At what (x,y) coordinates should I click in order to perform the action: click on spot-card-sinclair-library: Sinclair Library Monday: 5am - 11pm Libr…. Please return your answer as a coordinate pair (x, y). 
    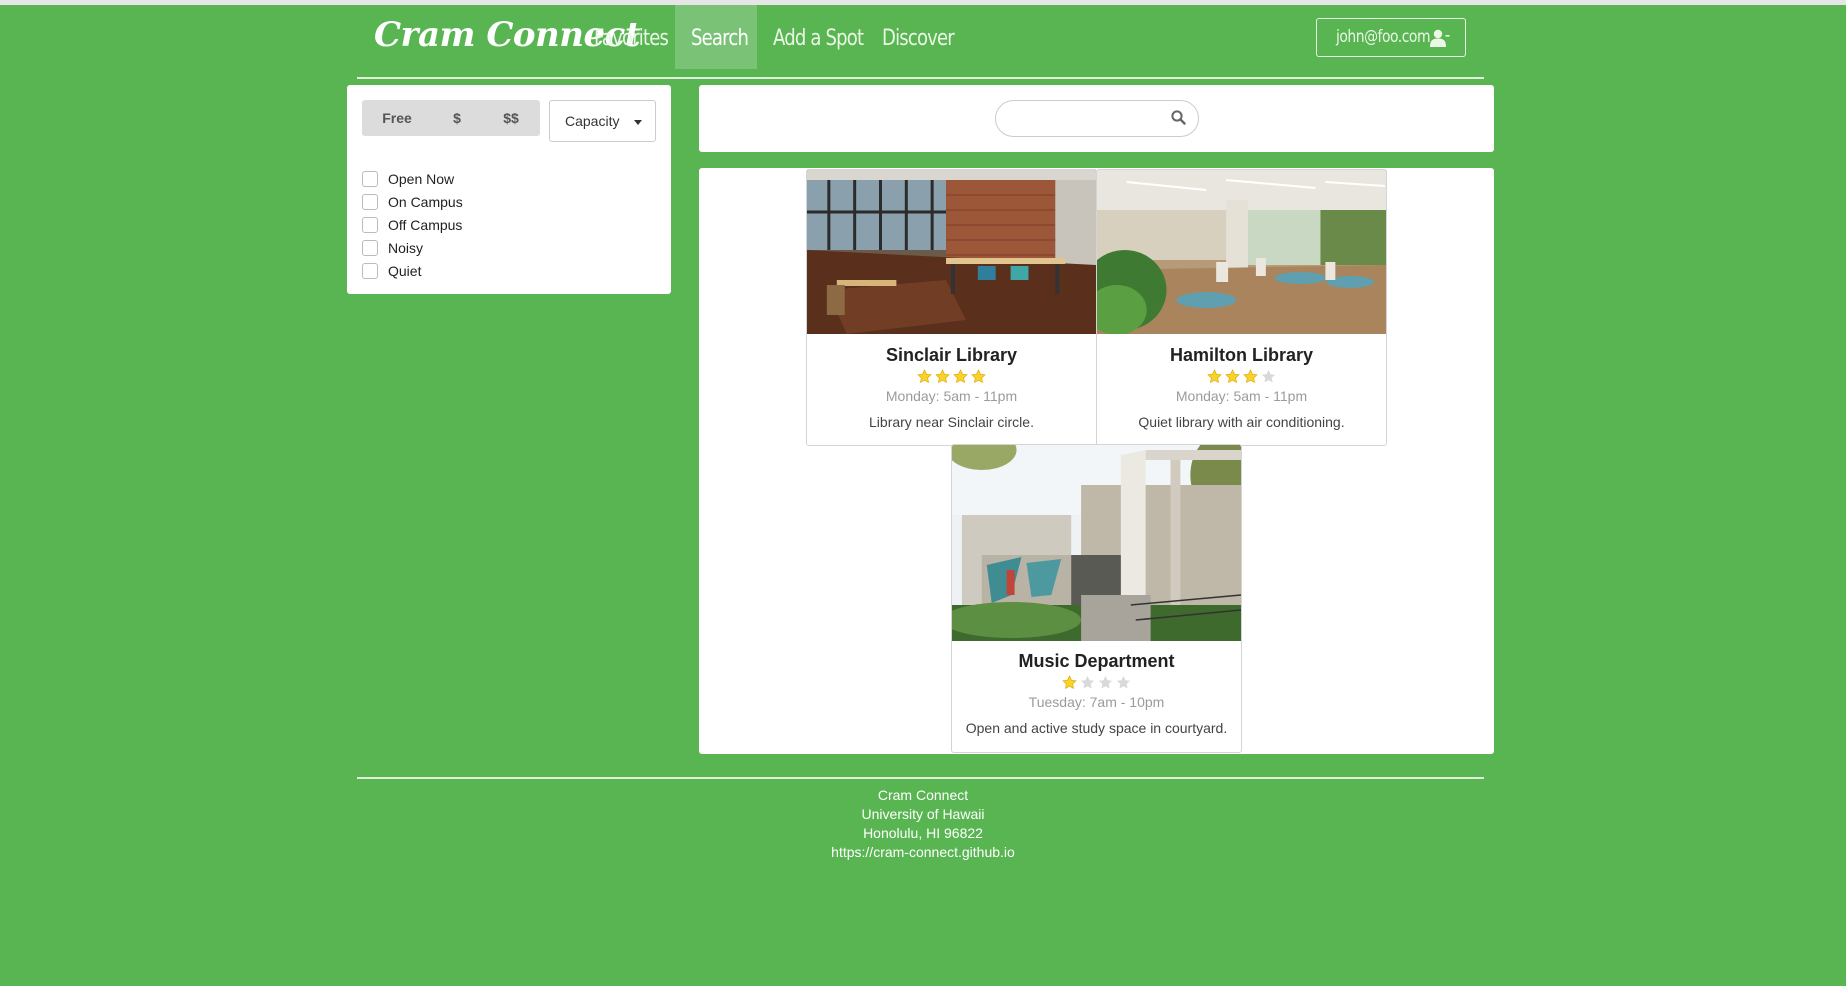
    Looking at the image, I should click on (951, 307).